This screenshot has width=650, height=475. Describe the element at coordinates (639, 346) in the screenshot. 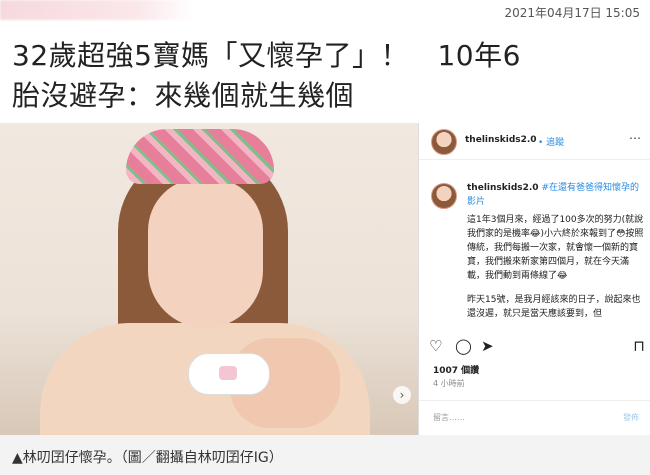

I see `bookmark-icon: ⊓` at that location.